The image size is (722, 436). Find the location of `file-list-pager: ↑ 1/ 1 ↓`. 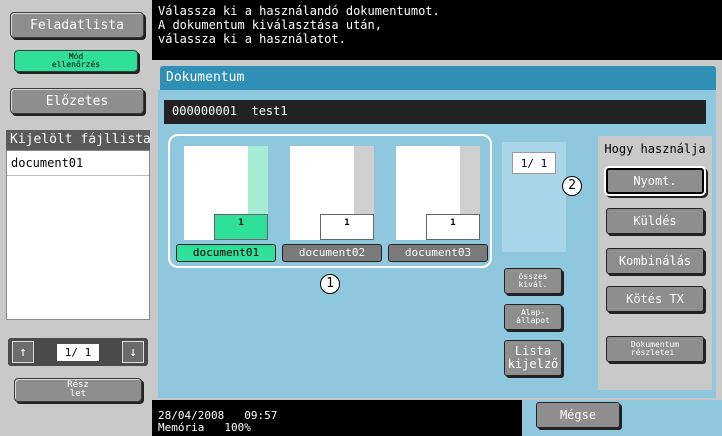

file-list-pager: ↑ 1/ 1 ↓ is located at coordinates (78, 352).